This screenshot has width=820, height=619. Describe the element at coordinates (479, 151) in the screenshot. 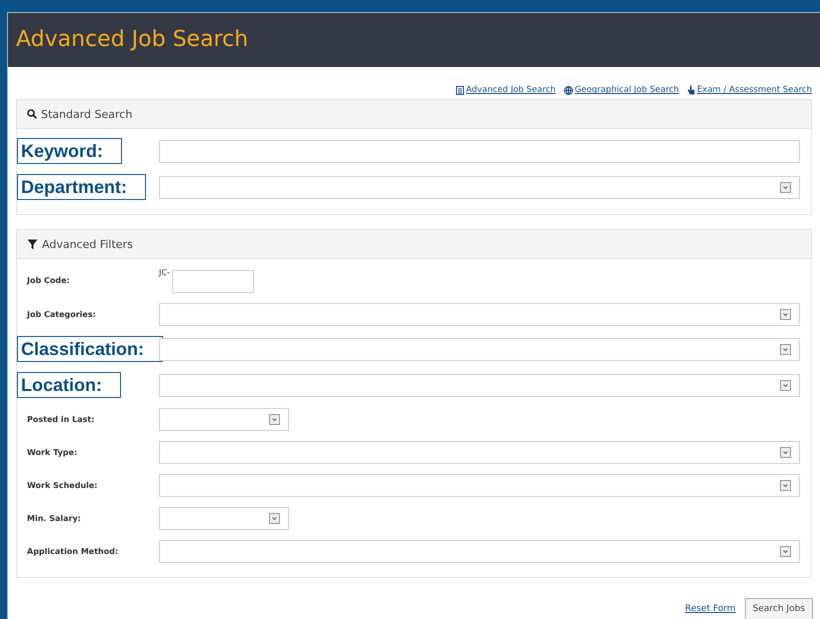

I see `keyword-field` at that location.